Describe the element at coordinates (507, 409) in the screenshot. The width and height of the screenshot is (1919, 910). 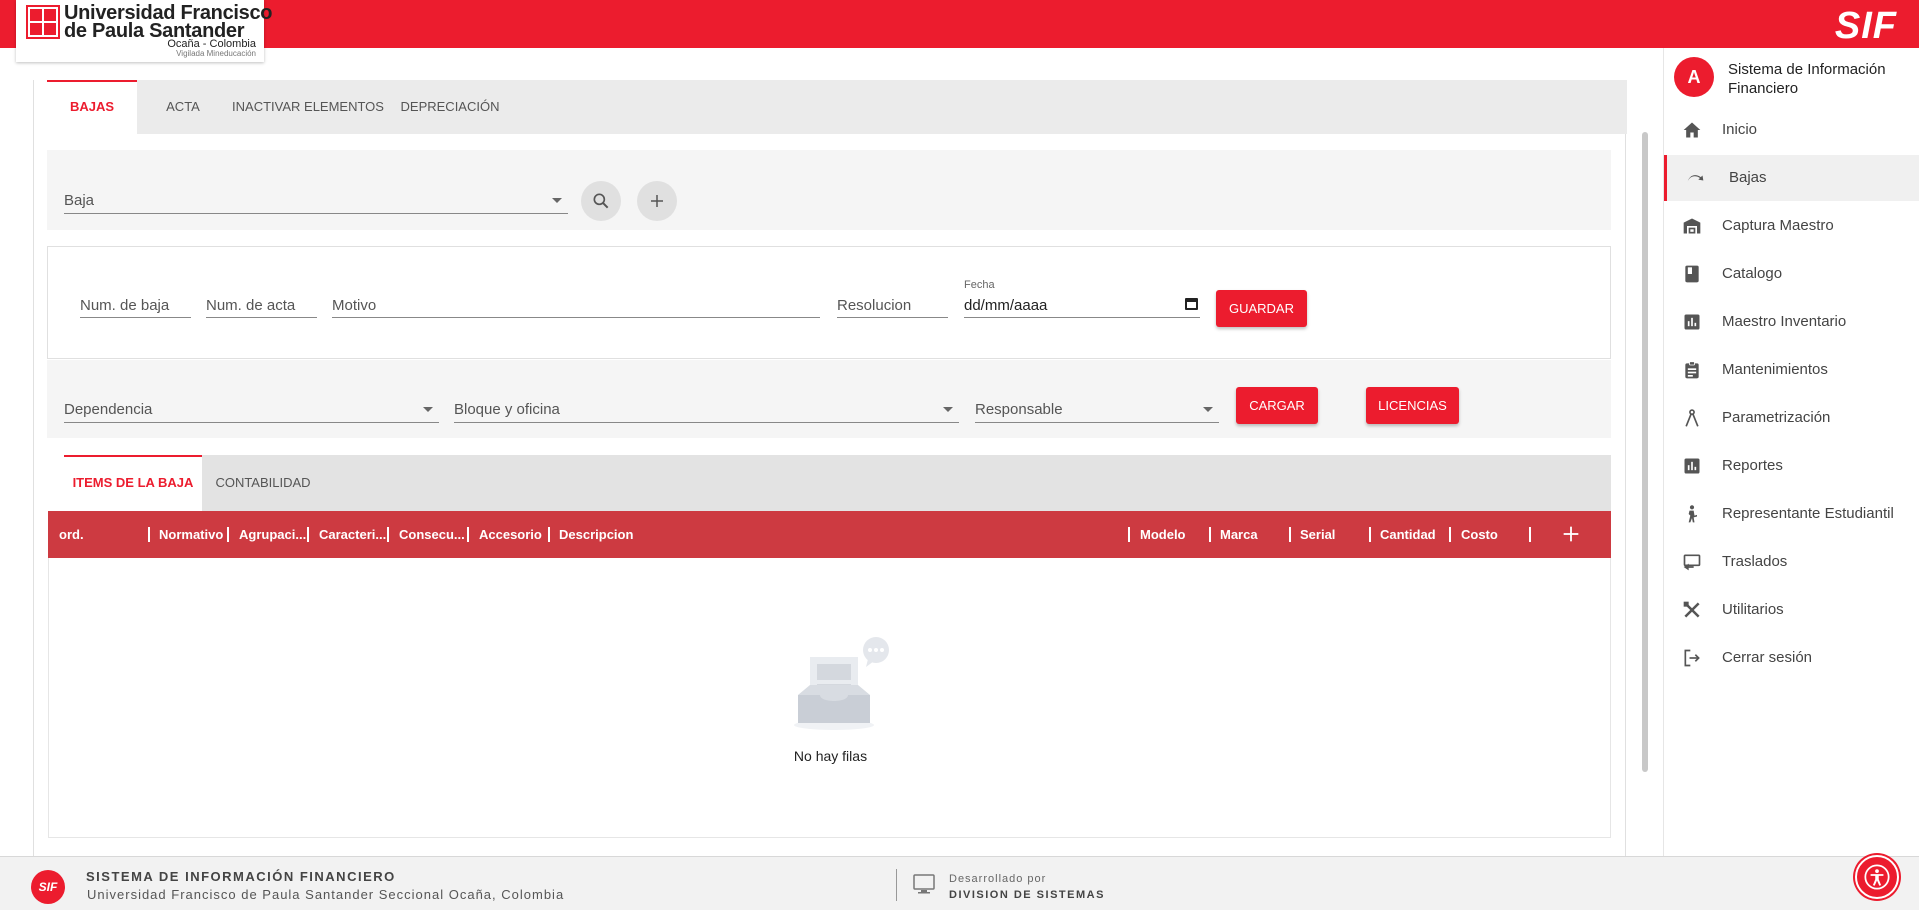
I see `bloque-oficina-label: Bloque y oficina` at that location.